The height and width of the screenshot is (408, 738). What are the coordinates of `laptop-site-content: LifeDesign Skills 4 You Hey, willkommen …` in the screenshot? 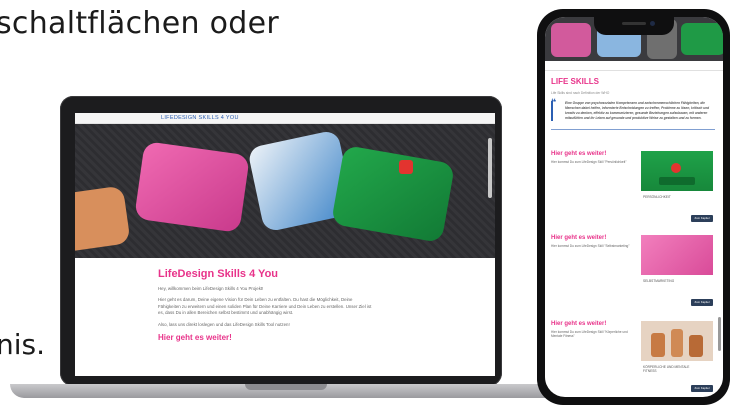 It's located at (225, 300).